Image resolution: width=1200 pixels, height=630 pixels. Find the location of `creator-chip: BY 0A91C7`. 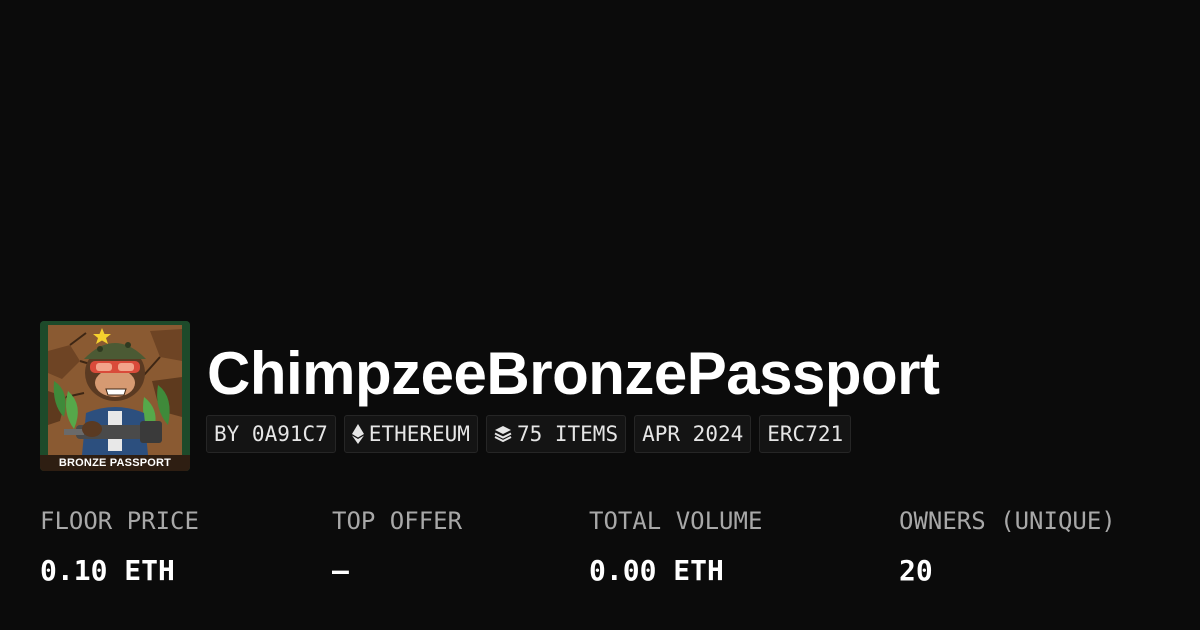

creator-chip: BY 0A91C7 is located at coordinates (271, 434).